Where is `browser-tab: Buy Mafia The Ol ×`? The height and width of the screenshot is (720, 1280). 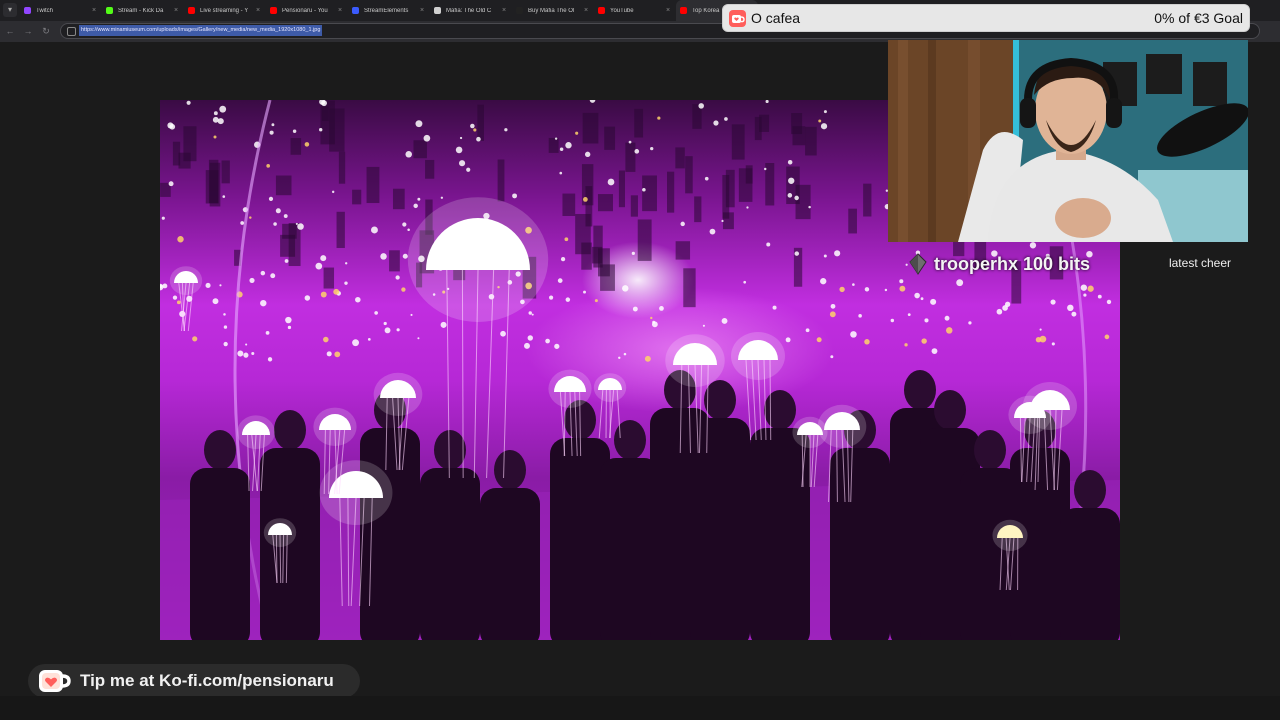
browser-tab: Buy Mafia The Ol × is located at coordinates (553, 10).